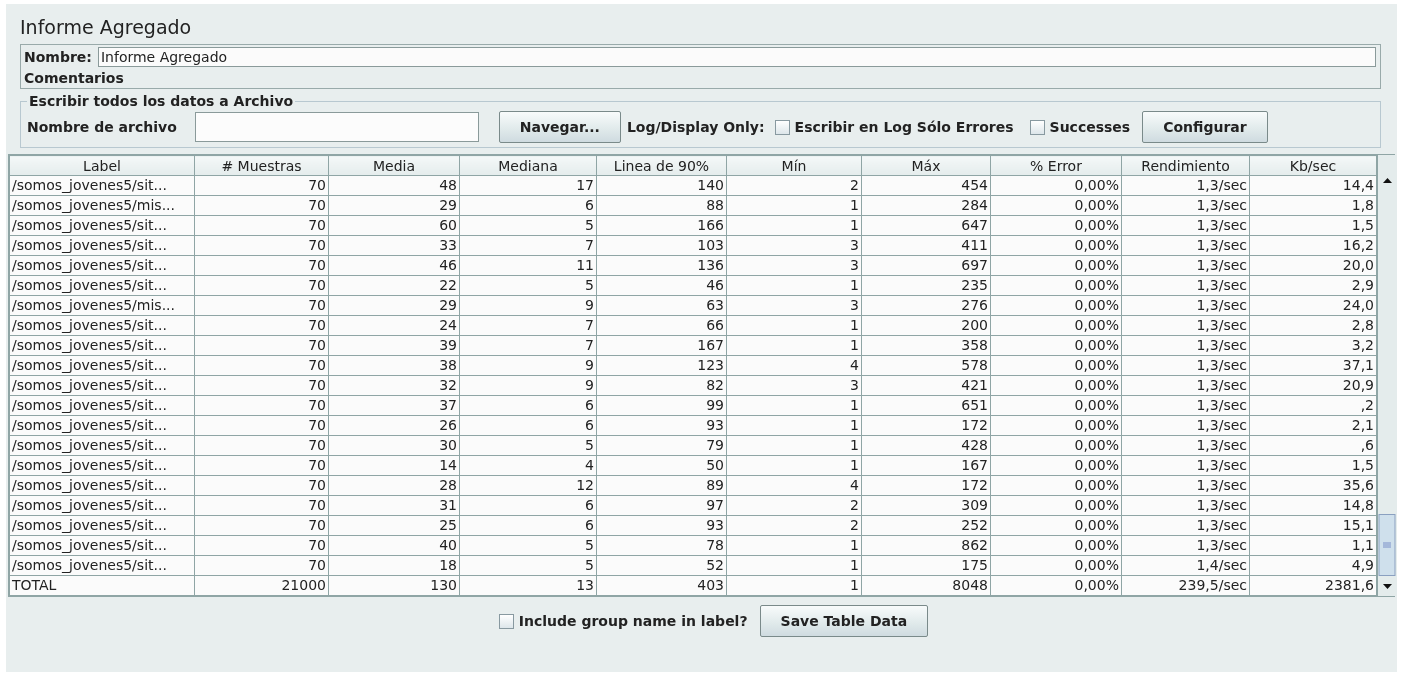 The image size is (1401, 673). What do you see at coordinates (661, 325) in the screenshot?
I see `table-cell: 66` at bounding box center [661, 325].